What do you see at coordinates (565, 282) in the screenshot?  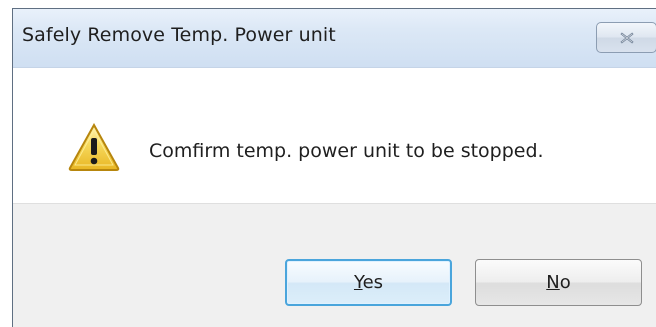 I see `no-label-rest: o` at bounding box center [565, 282].